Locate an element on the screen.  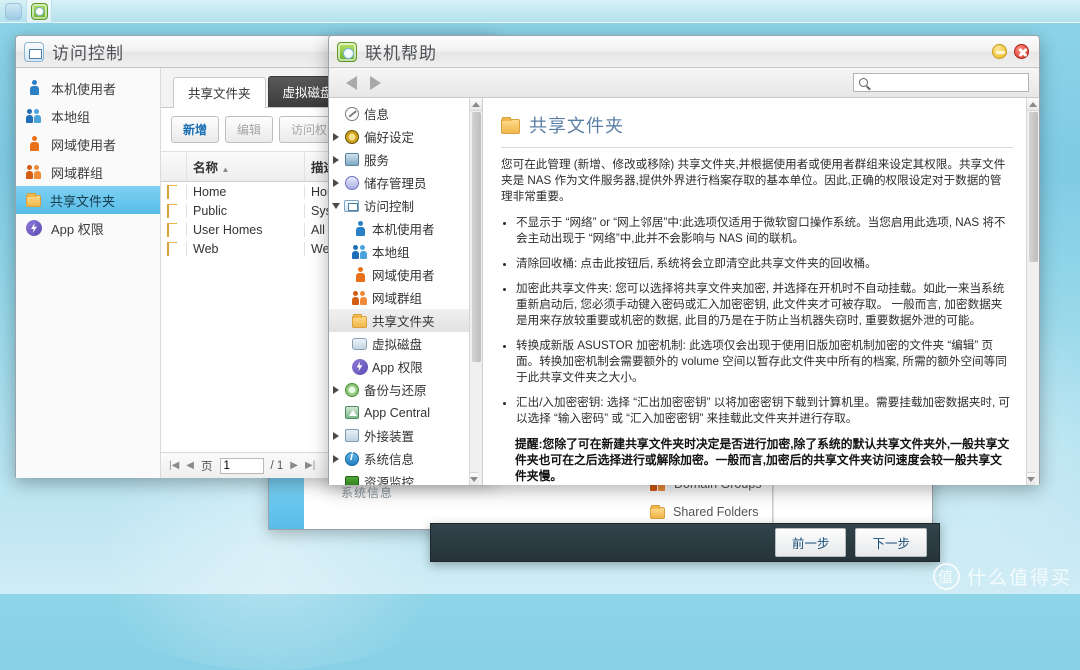
nav-item-preferences: 偏好设定 is located at coordinates (399, 136).